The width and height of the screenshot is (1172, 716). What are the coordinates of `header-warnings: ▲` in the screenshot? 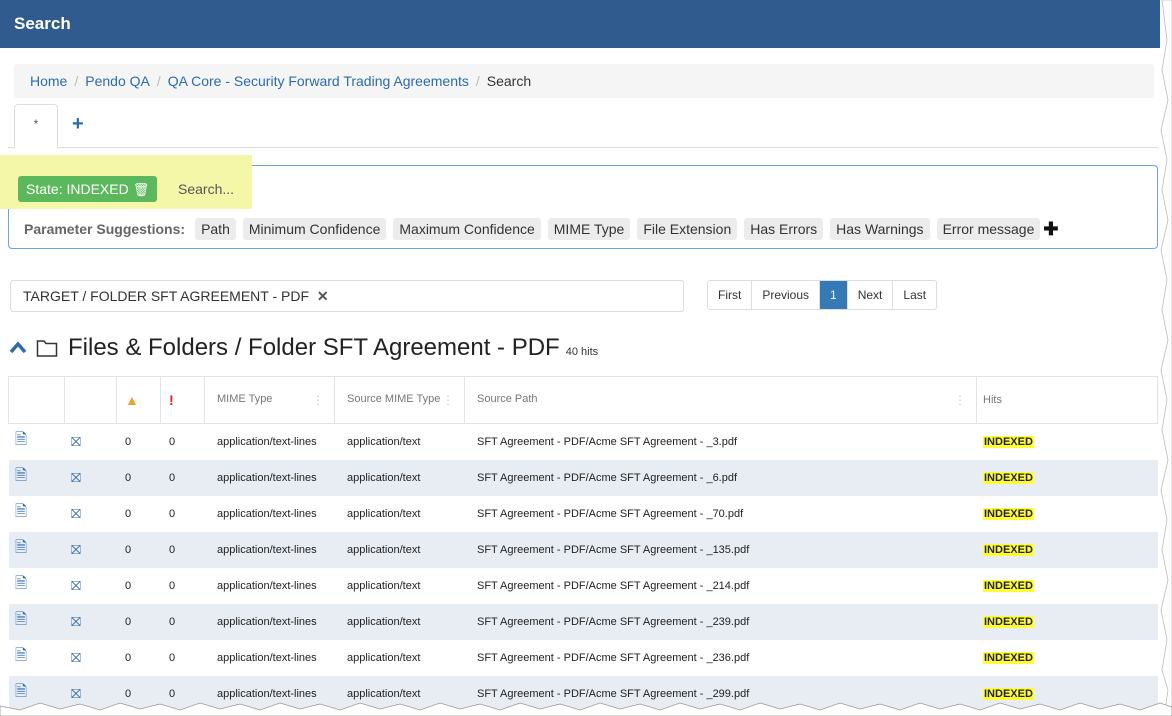 It's located at (138, 400).